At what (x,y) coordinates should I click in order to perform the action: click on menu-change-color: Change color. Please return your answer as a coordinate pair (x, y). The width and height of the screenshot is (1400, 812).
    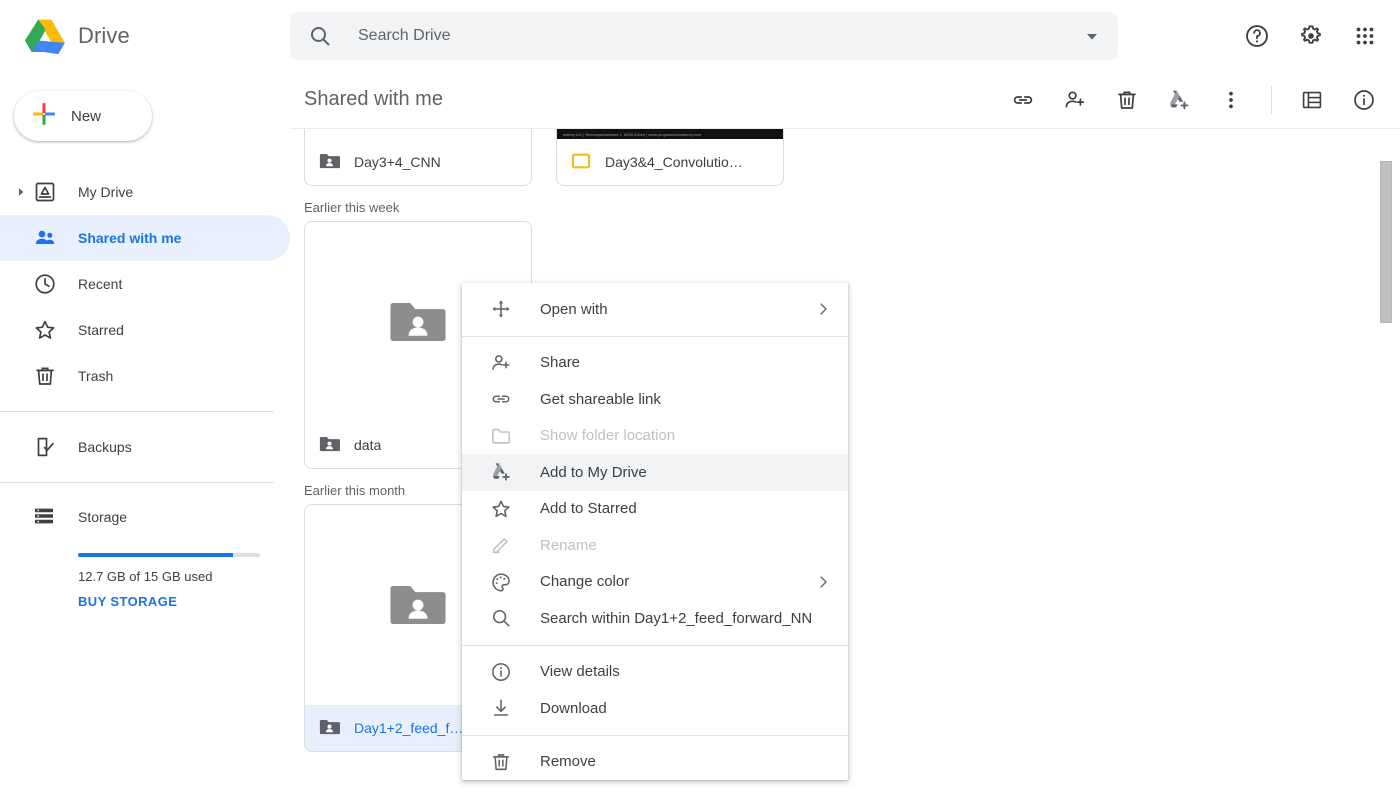
    Looking at the image, I should click on (655, 582).